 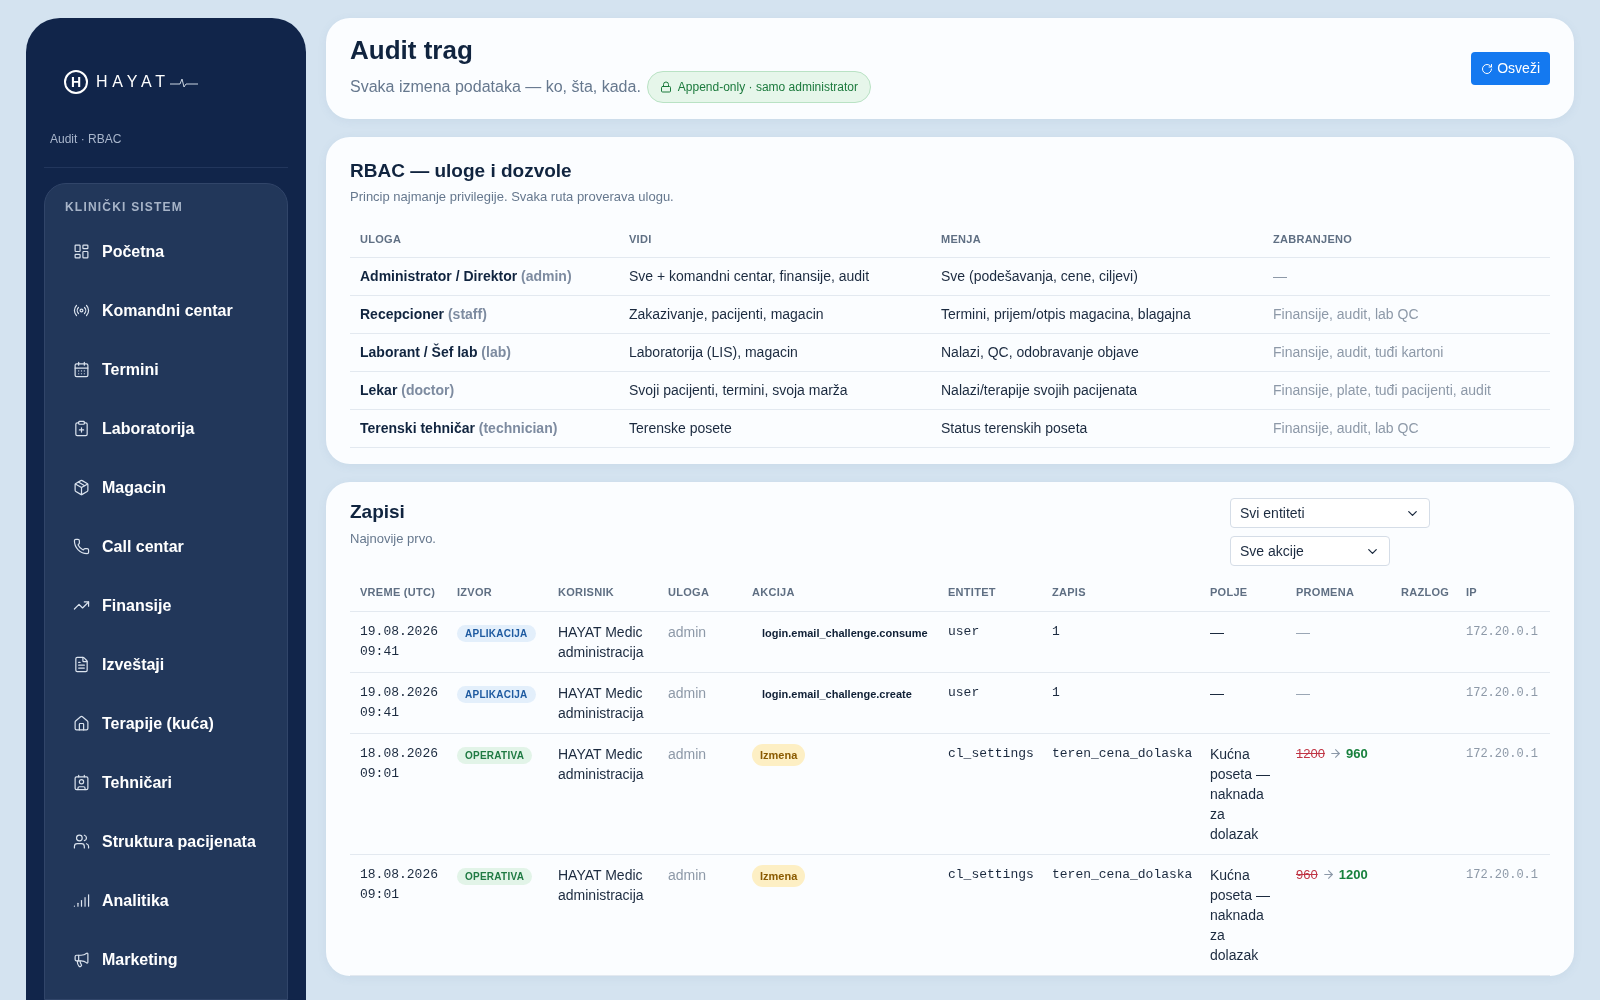 What do you see at coordinates (166, 605) in the screenshot?
I see `nav-item: Finansije` at bounding box center [166, 605].